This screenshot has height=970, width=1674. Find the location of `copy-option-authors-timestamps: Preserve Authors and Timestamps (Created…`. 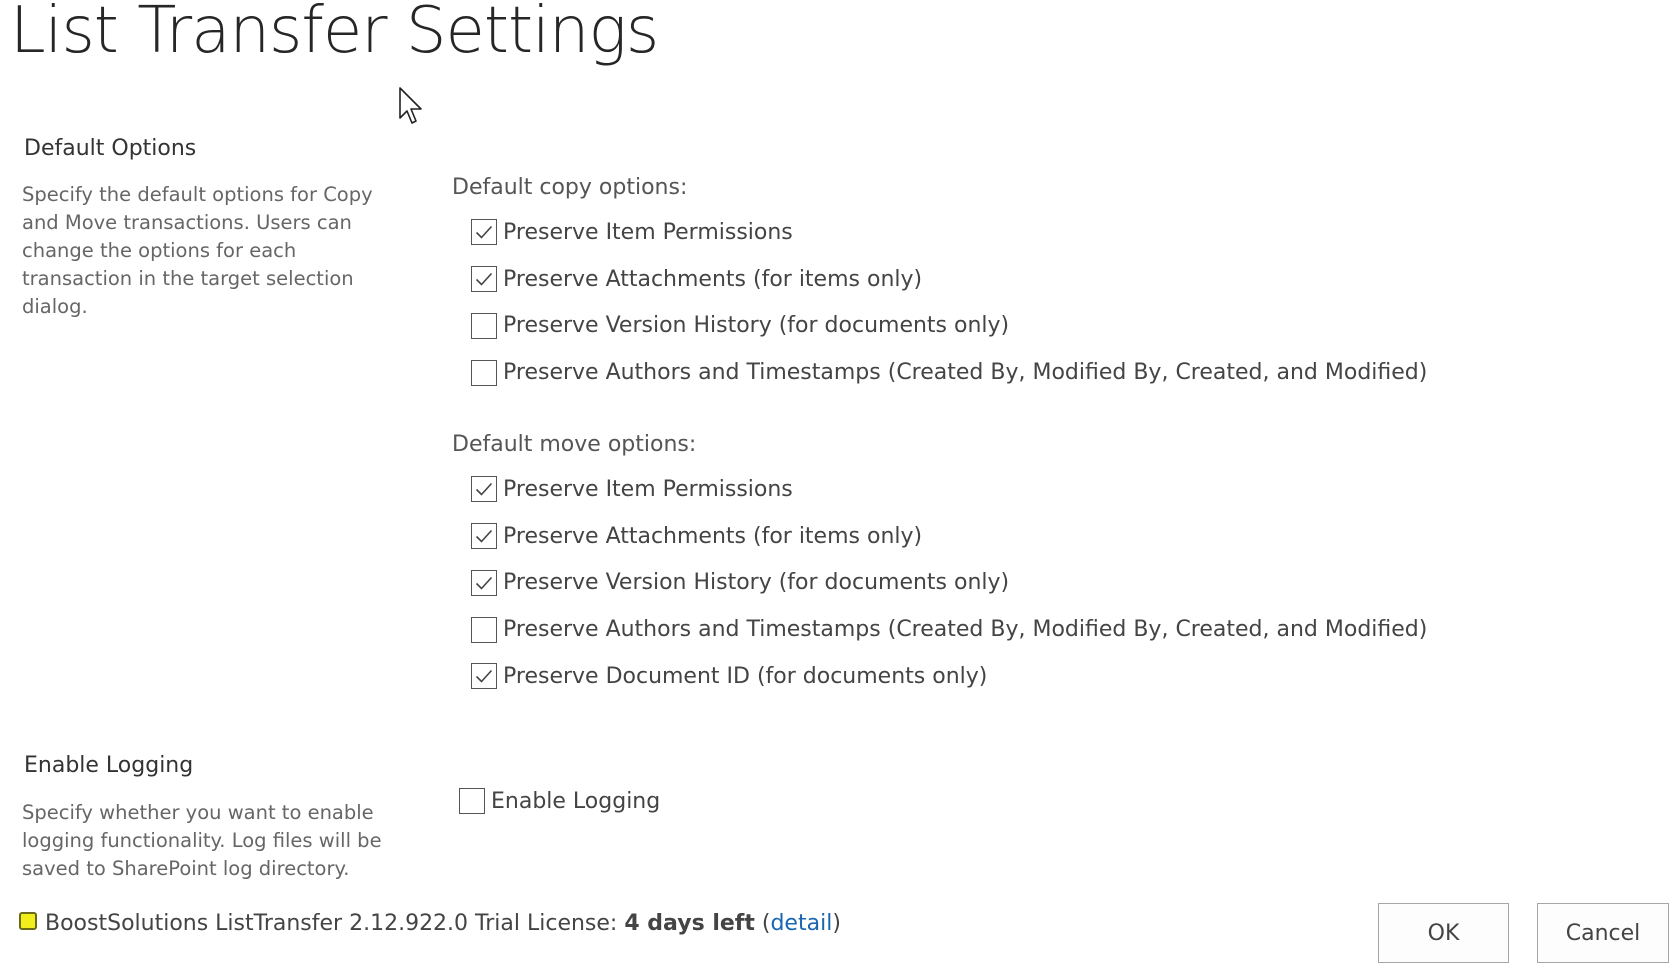

copy-option-authors-timestamps: Preserve Authors and Timestamps (Created… is located at coordinates (949, 372).